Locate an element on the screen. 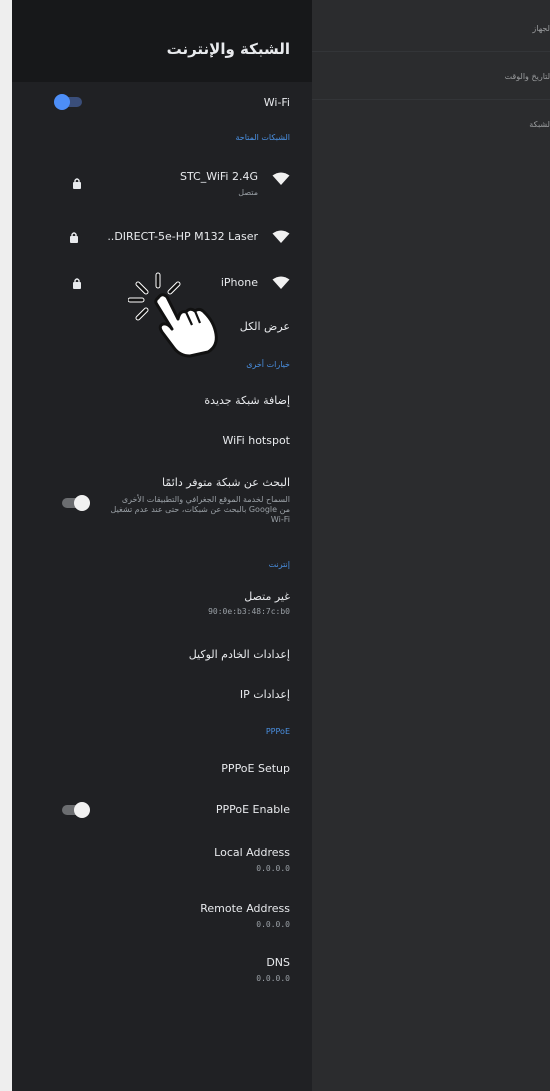  pppoe-enable-item: PPPoE Enable is located at coordinates (151, 810).